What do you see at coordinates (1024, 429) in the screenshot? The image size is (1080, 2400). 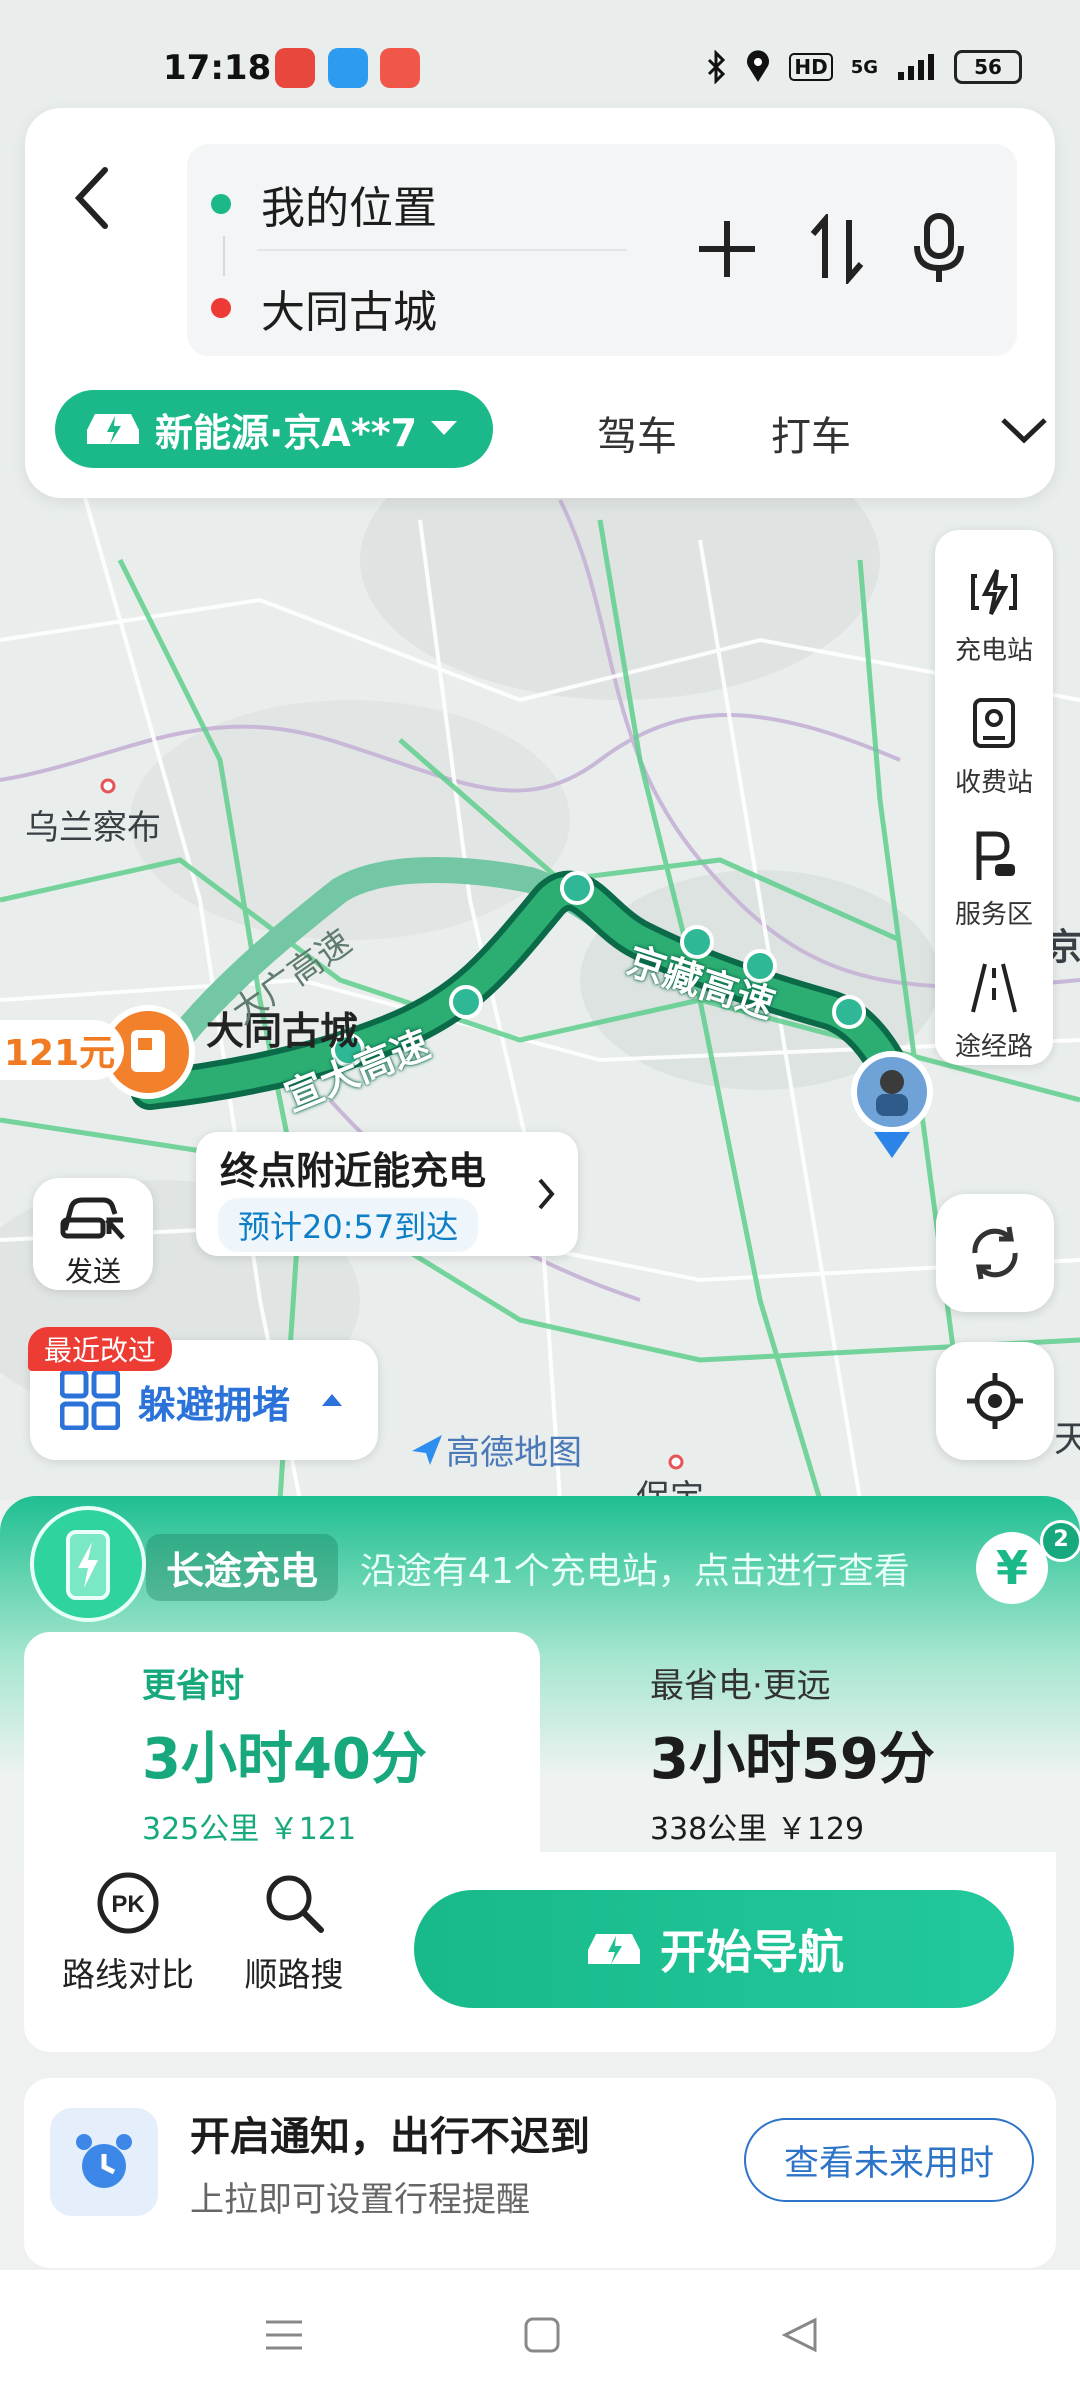 I see `chevron-down-icon` at bounding box center [1024, 429].